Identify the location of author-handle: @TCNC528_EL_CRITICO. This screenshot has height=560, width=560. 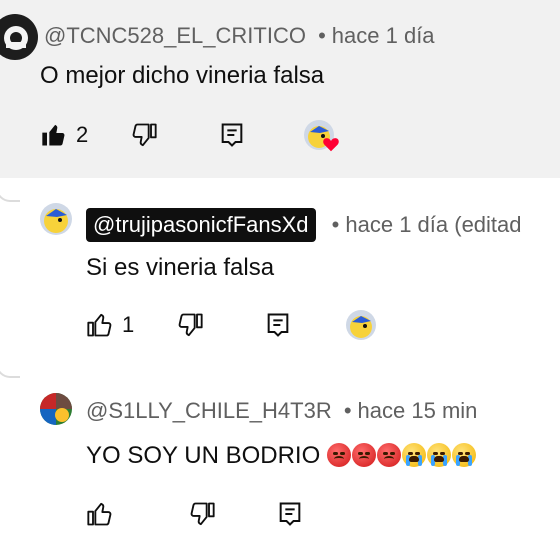
(175, 35).